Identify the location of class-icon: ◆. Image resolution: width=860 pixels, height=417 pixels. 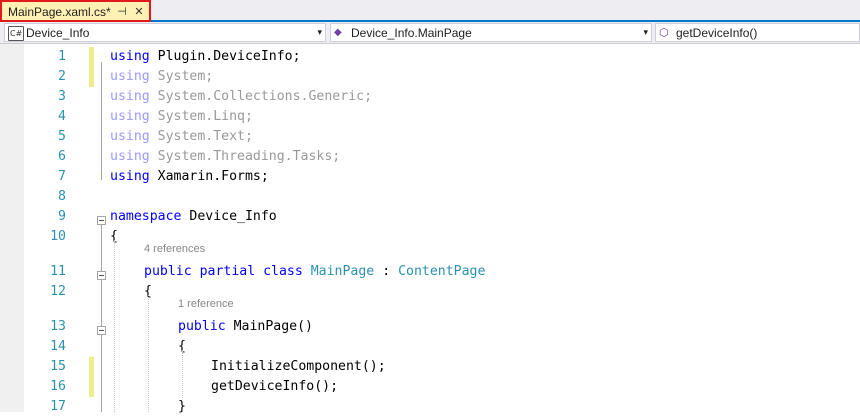
(338, 32).